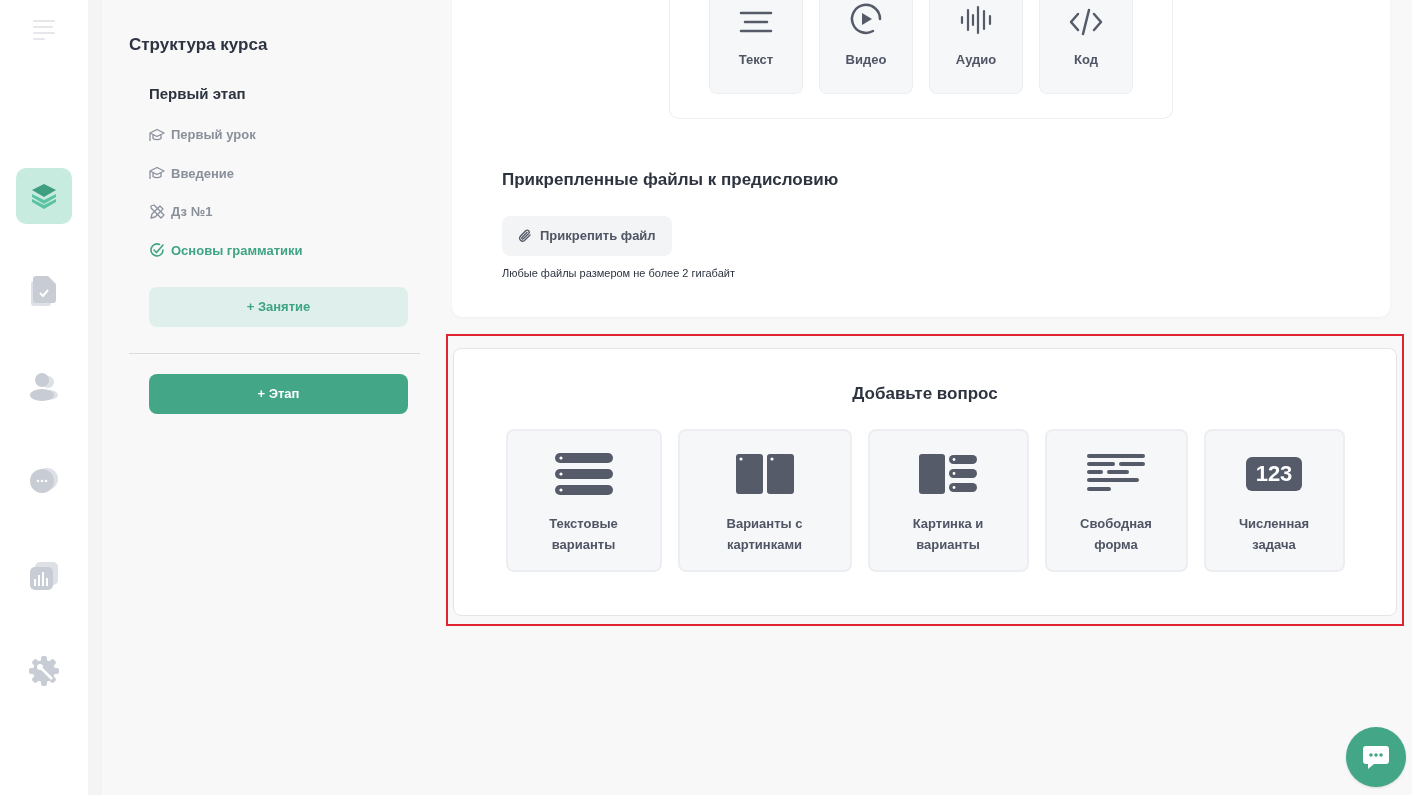 This screenshot has height=795, width=1412. I want to click on question-type-tile: Свободная форма, so click(1116, 500).